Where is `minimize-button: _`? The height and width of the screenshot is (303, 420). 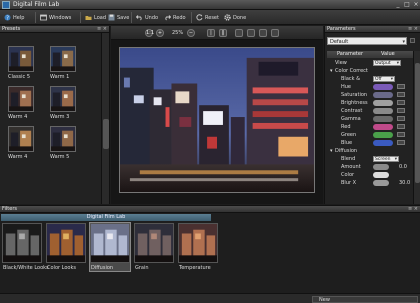
minimize-button: _ is located at coordinates (398, 5).